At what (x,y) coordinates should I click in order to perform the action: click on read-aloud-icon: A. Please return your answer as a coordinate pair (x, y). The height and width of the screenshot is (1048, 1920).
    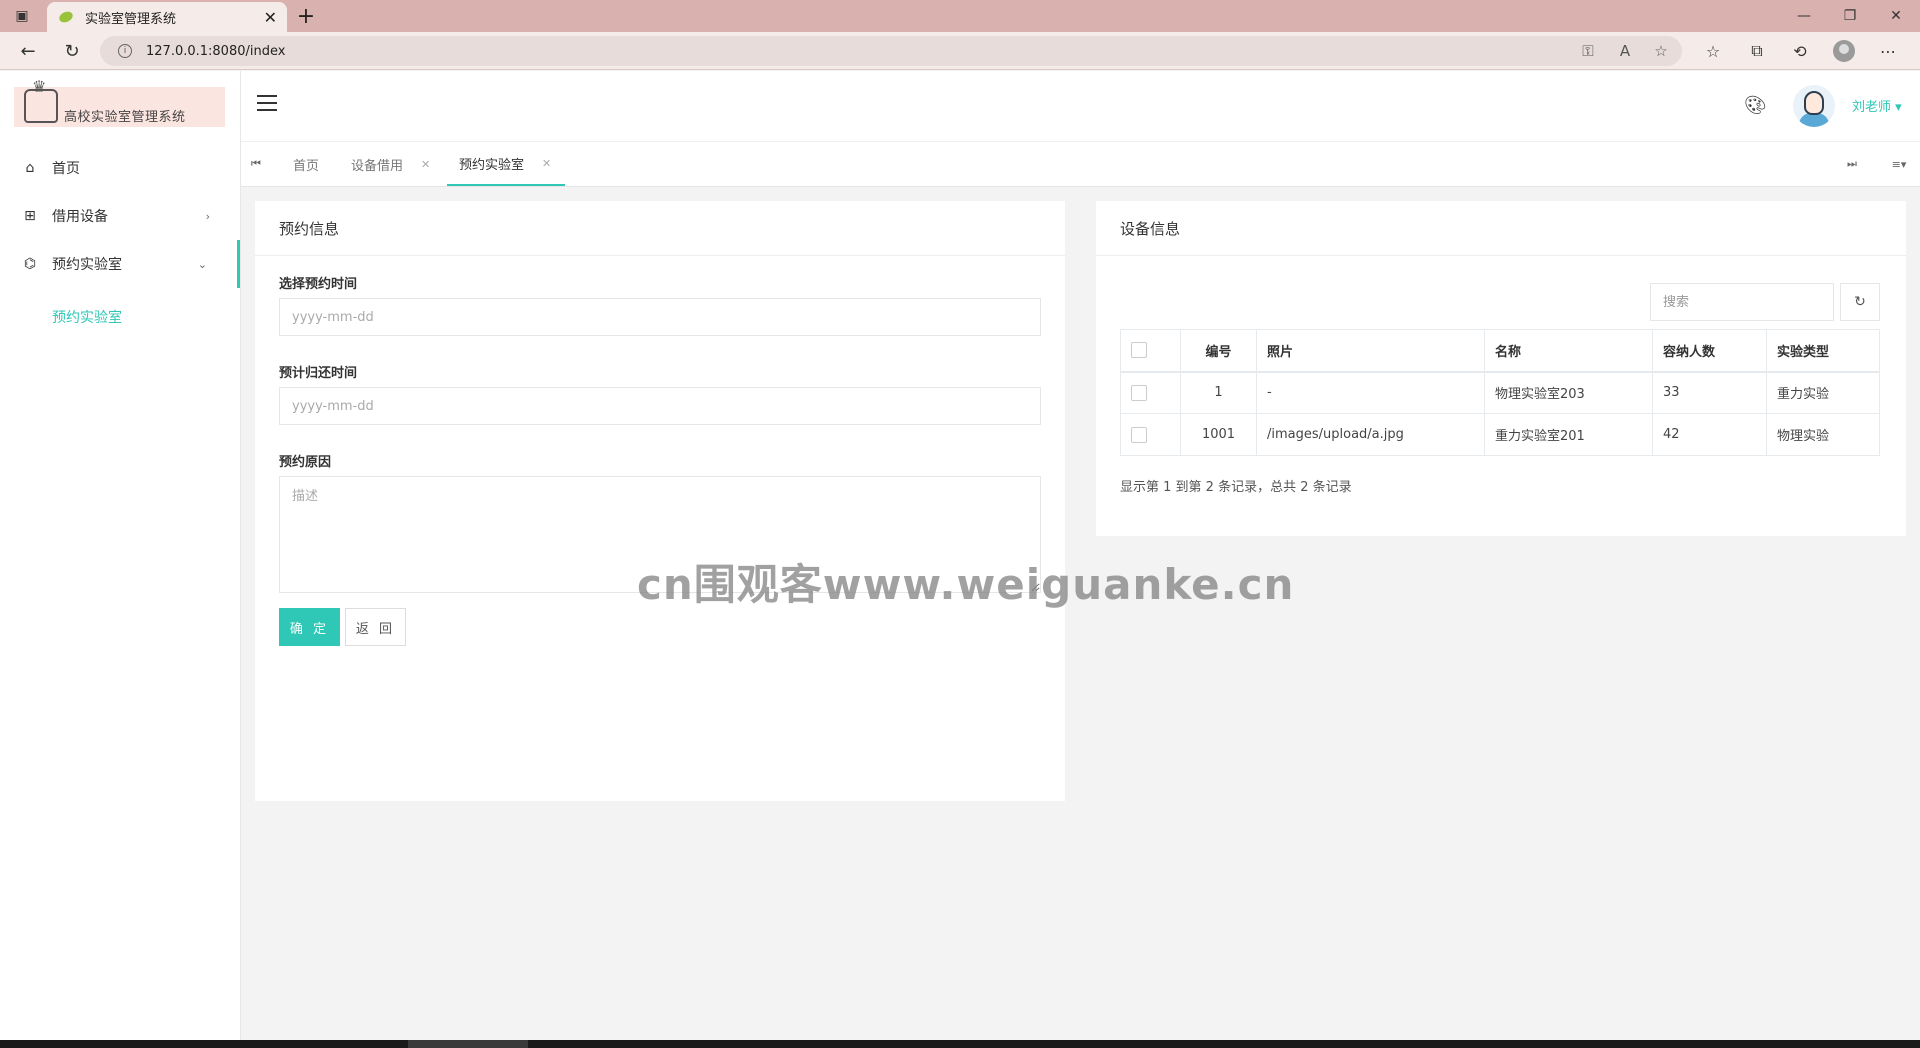
    Looking at the image, I should click on (1625, 51).